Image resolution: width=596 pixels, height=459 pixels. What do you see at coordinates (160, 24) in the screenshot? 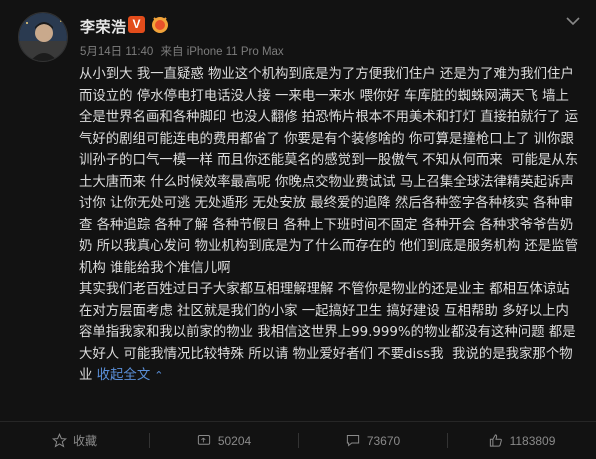
I see `vip-level-icon` at bounding box center [160, 24].